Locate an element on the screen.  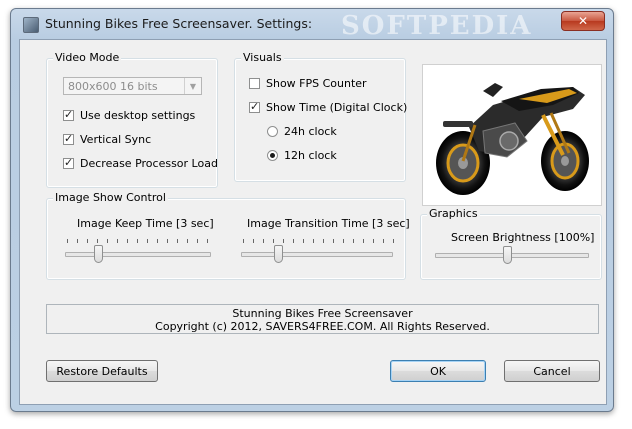
brightness-slider-thumb is located at coordinates (507, 255).